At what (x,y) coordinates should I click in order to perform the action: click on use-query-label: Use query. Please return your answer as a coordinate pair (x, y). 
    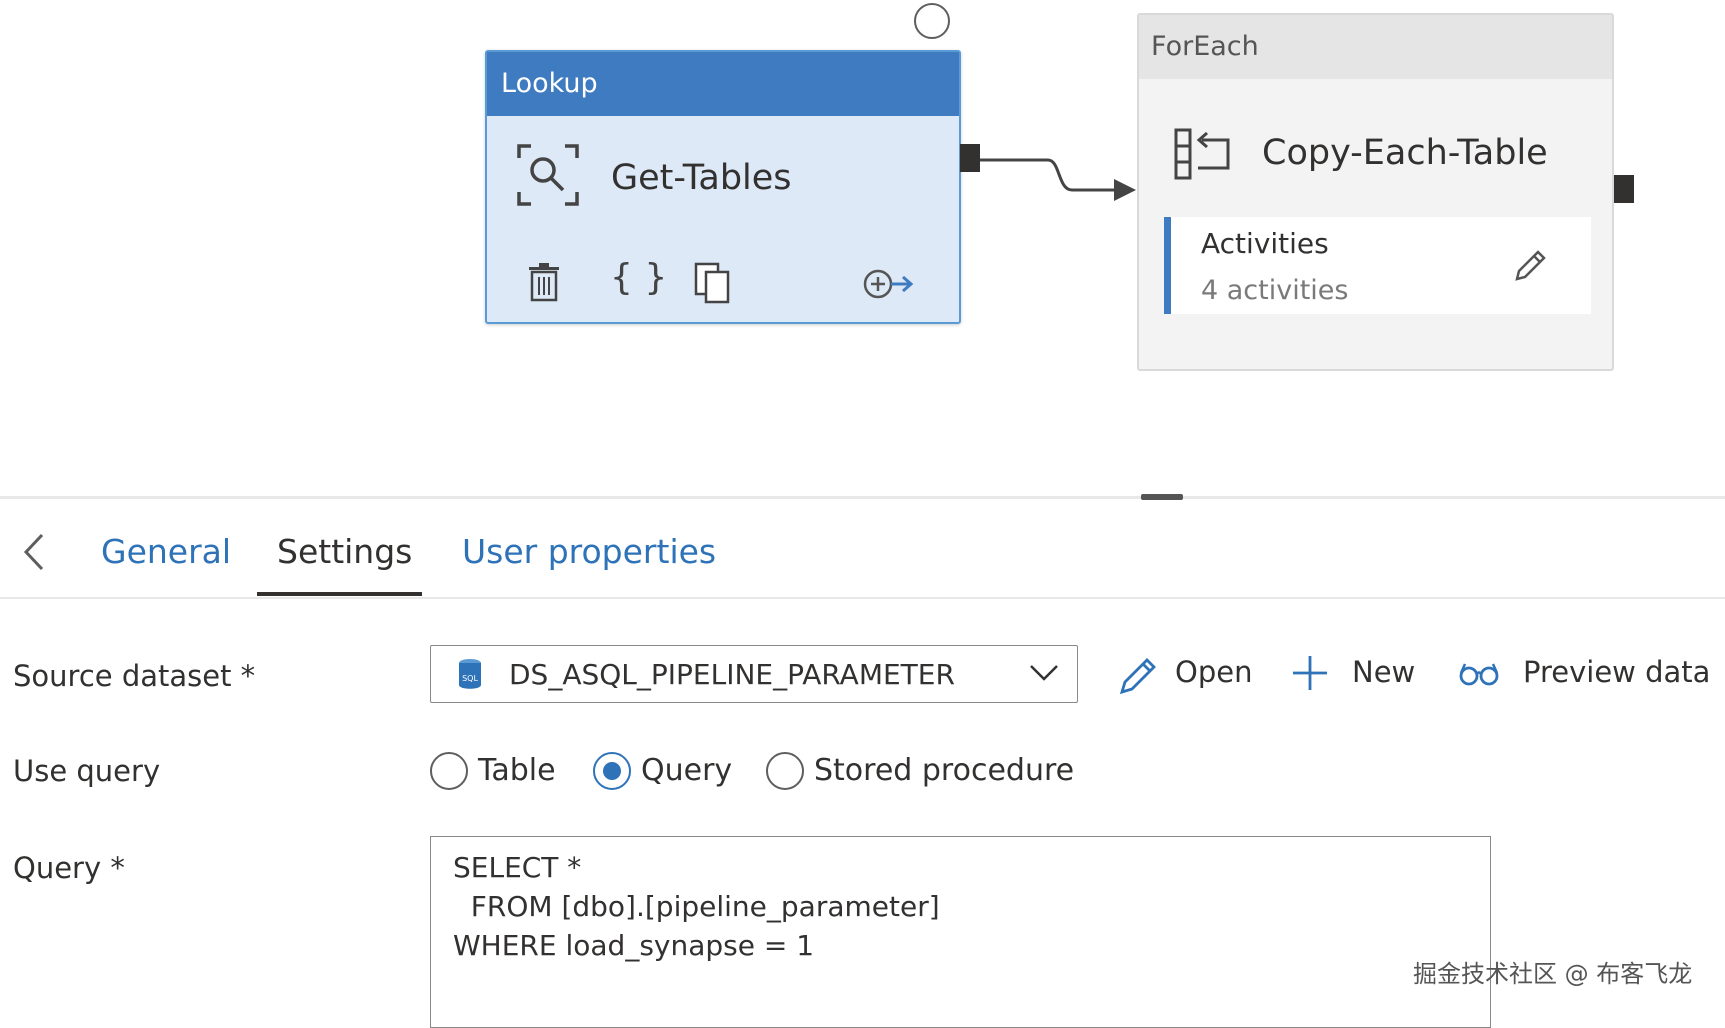
    Looking at the image, I should click on (87, 771).